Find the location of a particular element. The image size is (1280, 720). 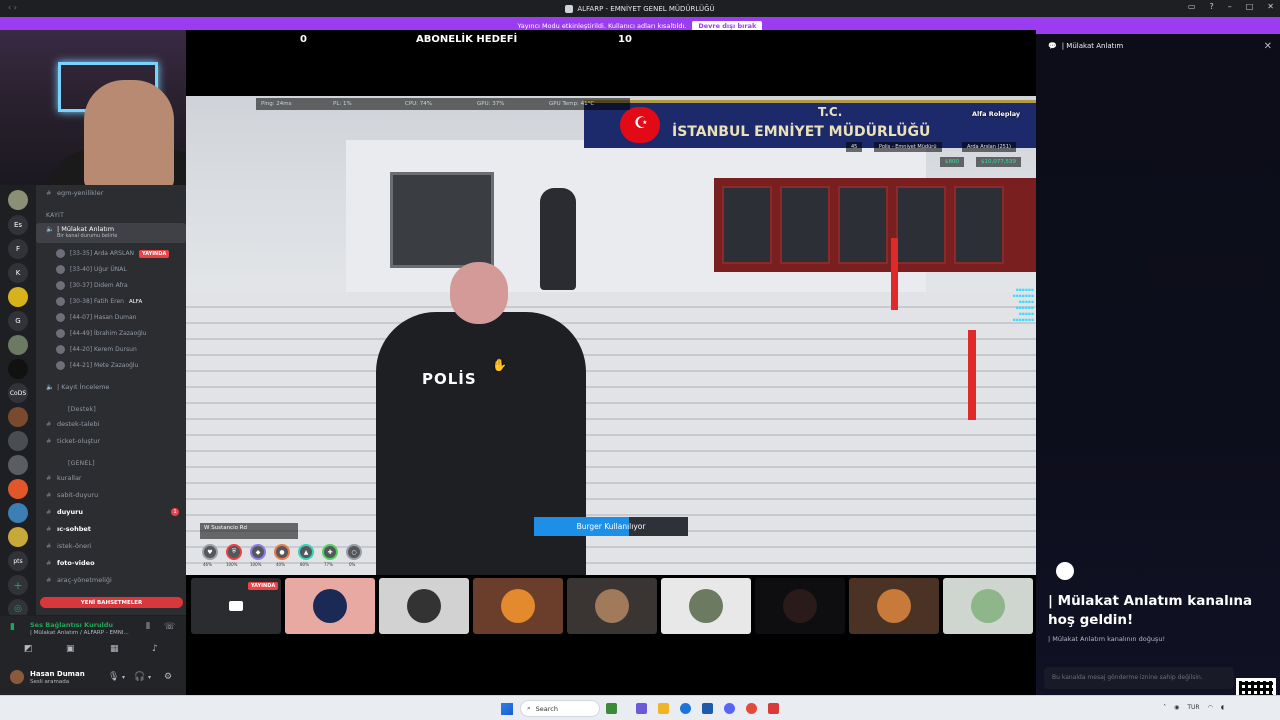

server-icon-es: Es is located at coordinates (18, 225).